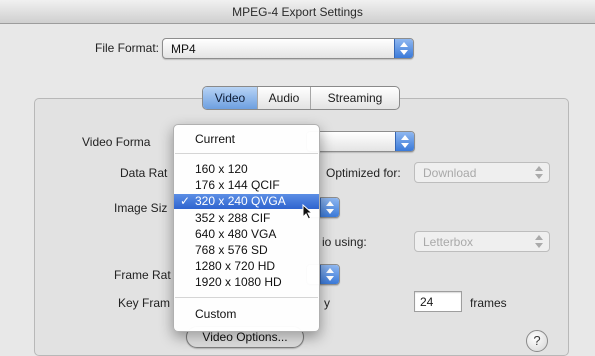 This screenshot has width=595, height=356. I want to click on title-bar: MPEG-4 Export Settings, so click(297, 12).